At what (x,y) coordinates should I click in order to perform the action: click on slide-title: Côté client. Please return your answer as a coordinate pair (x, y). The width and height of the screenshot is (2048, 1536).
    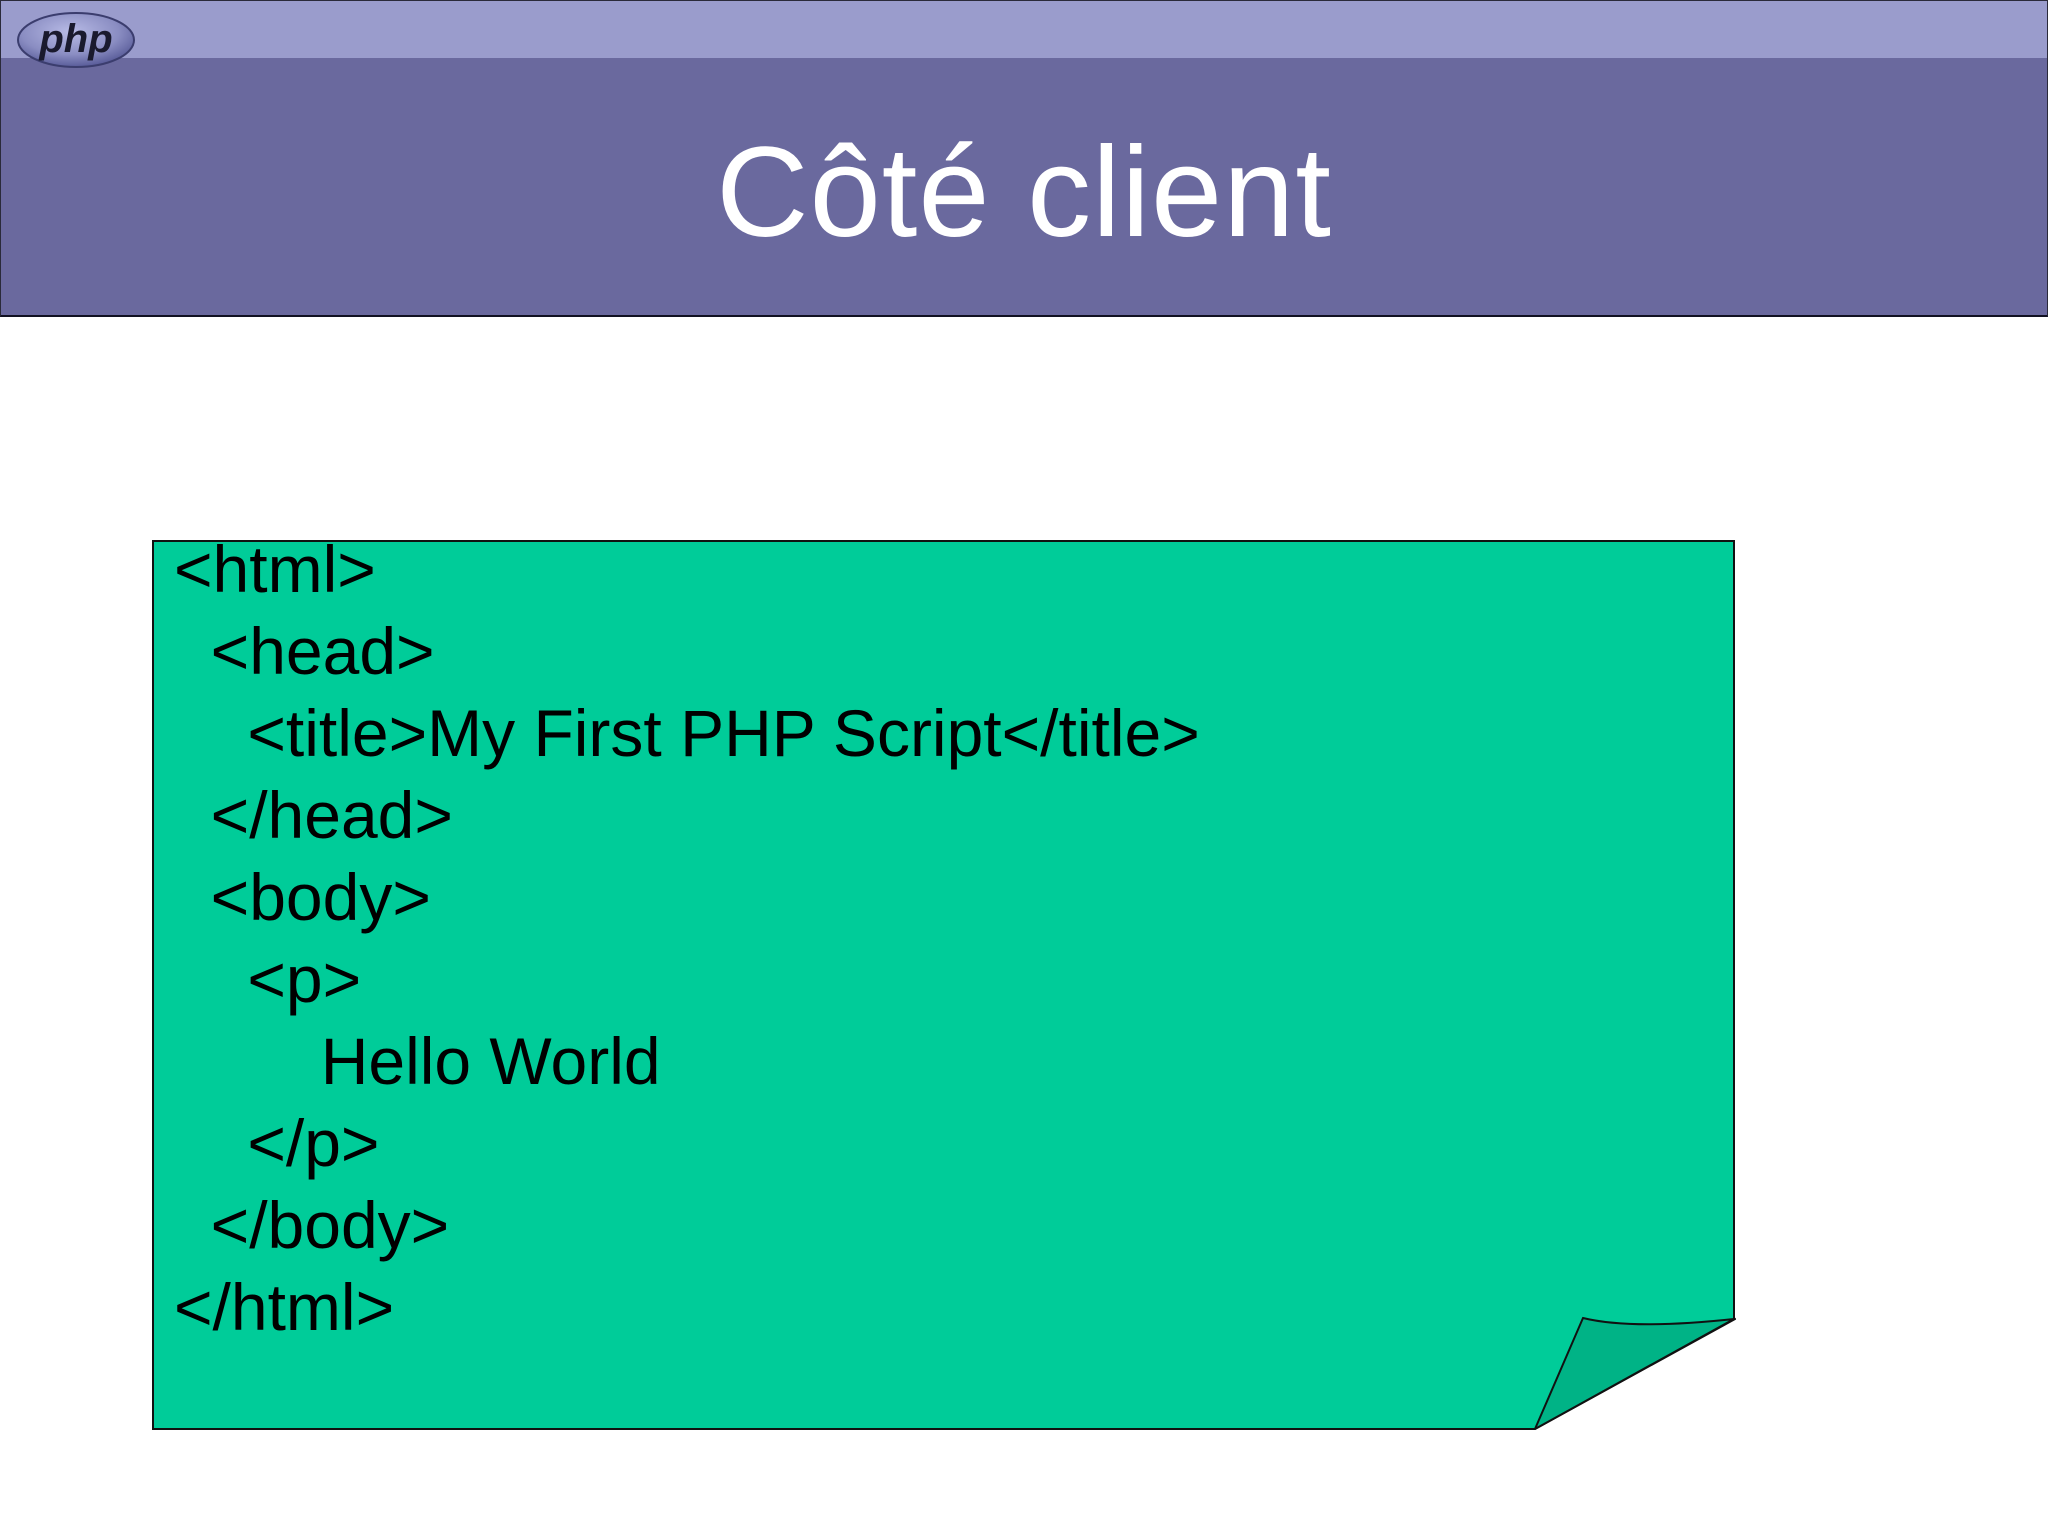
    Looking at the image, I should click on (1024, 192).